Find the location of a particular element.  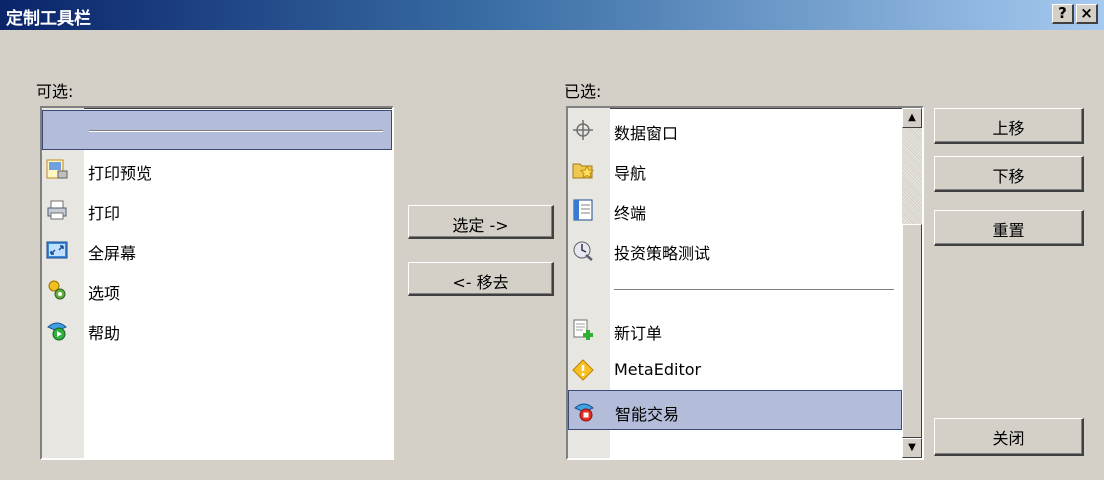

list-item-label: 导航 is located at coordinates (630, 173).